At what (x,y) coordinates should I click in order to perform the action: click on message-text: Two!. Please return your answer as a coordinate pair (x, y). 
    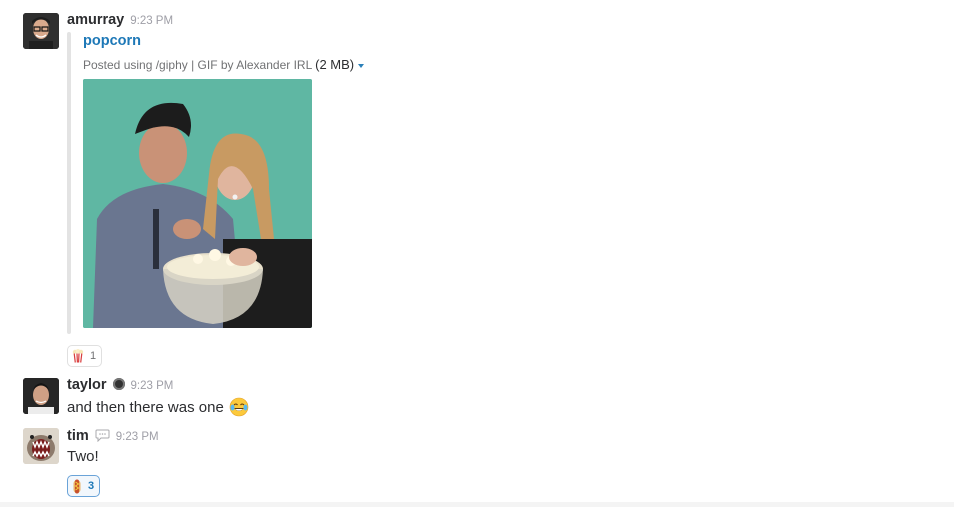
    Looking at the image, I should click on (83, 456).